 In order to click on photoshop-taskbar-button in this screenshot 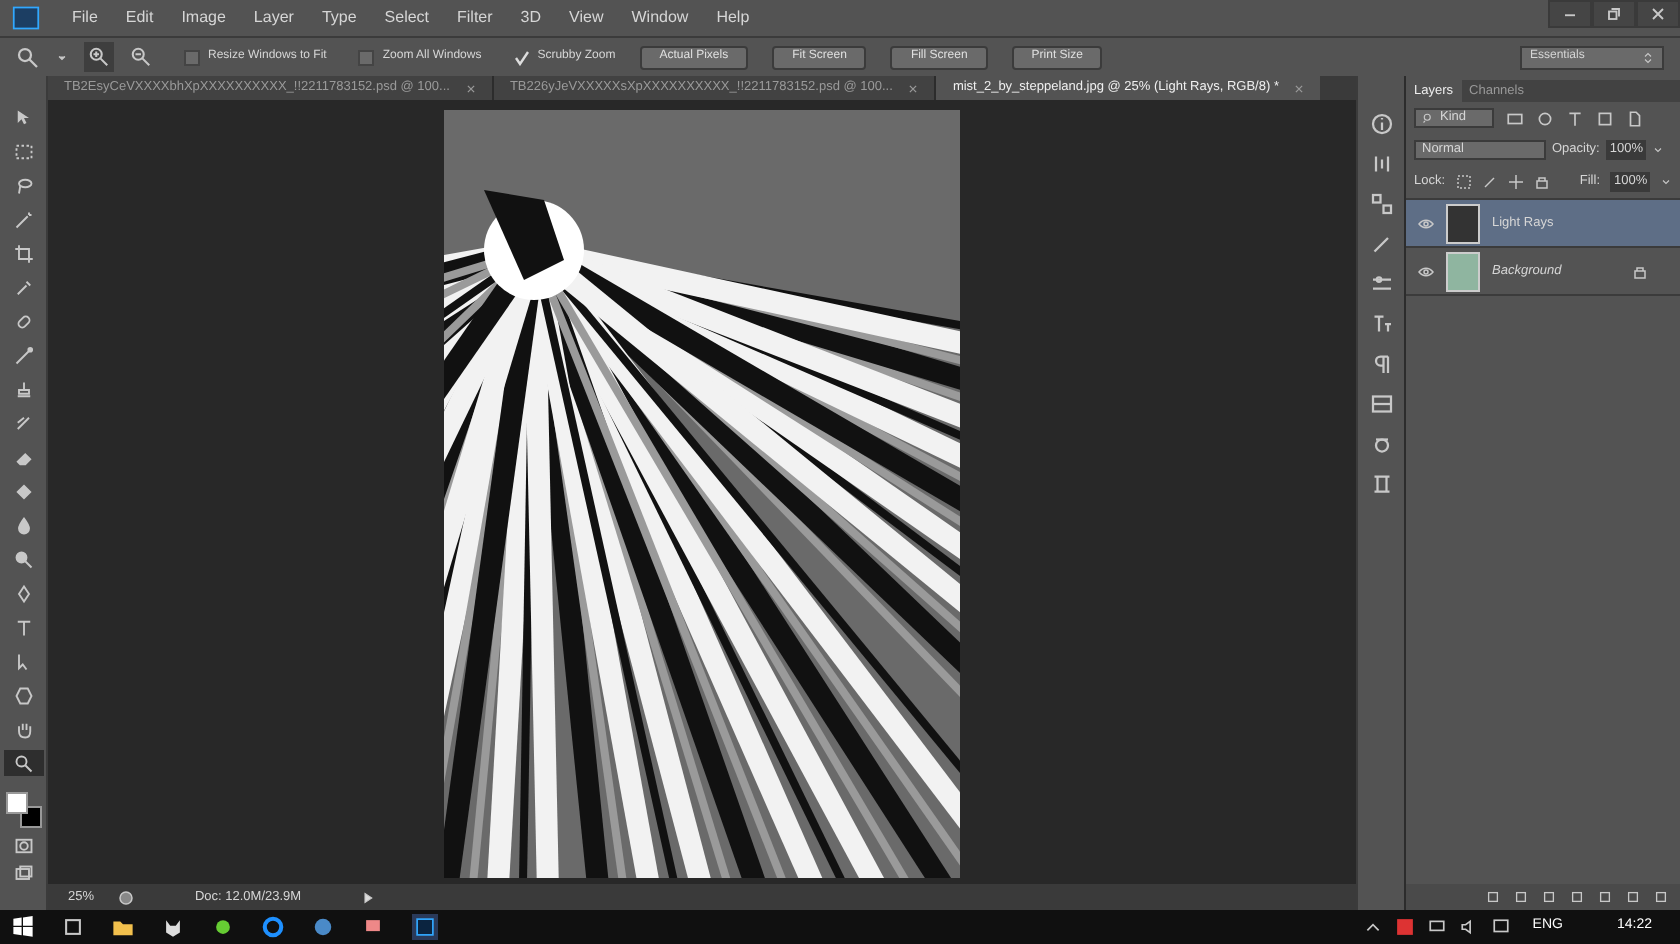, I will do `click(425, 927)`.